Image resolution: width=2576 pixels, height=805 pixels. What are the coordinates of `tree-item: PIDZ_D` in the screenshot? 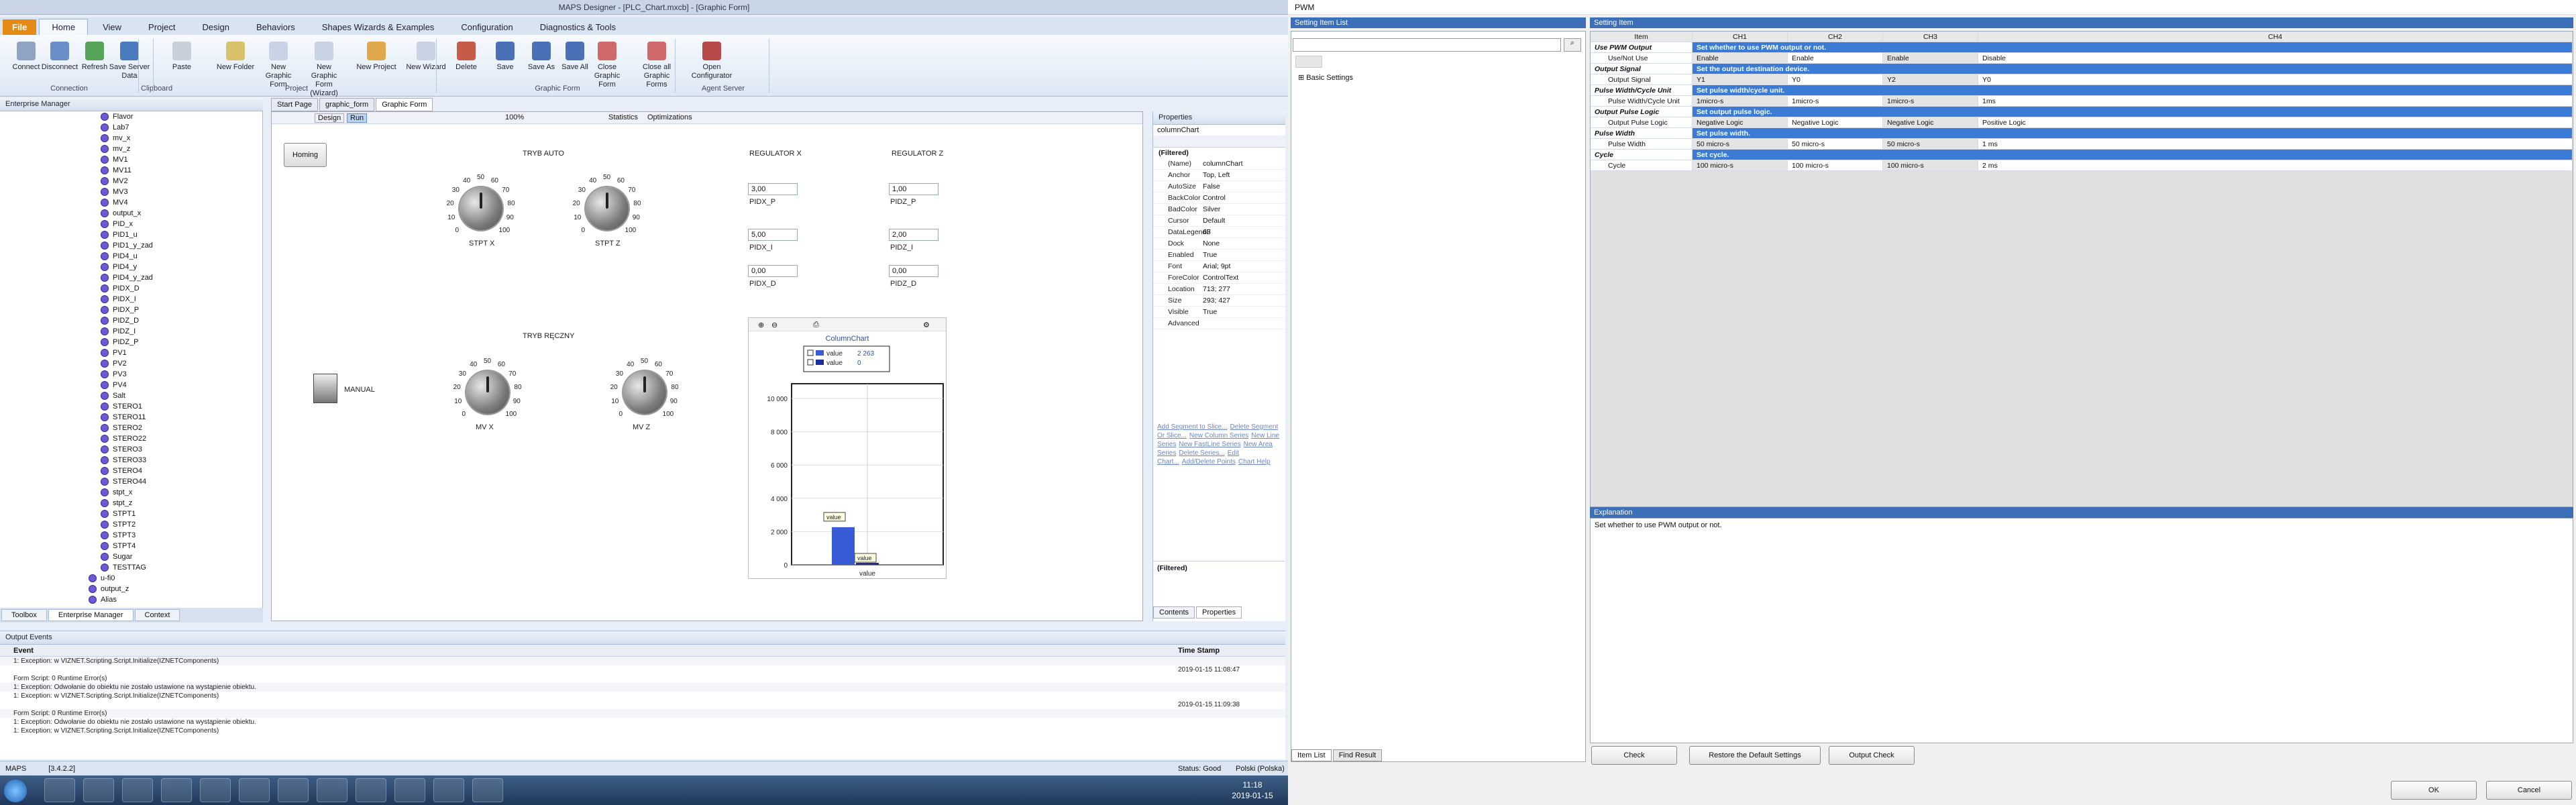 It's located at (131, 320).